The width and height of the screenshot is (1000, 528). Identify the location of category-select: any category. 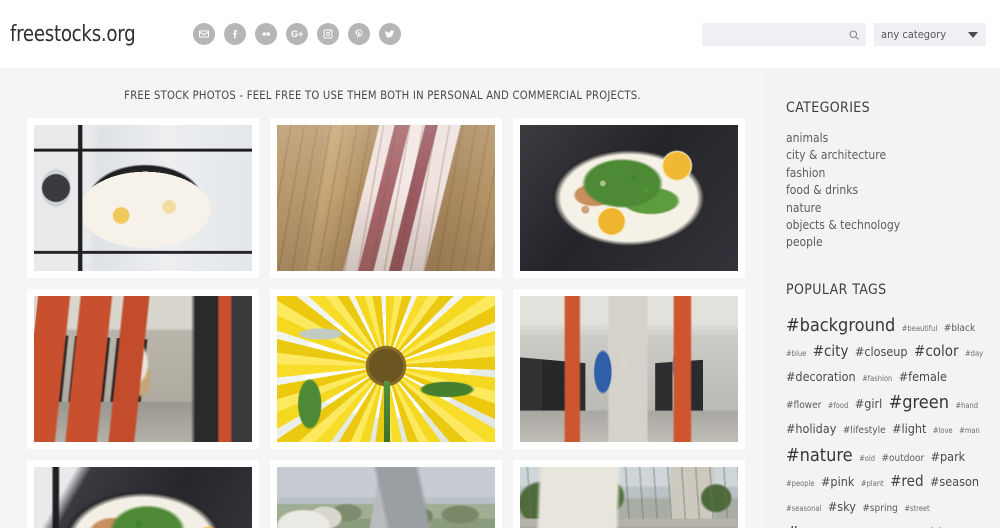
(930, 34).